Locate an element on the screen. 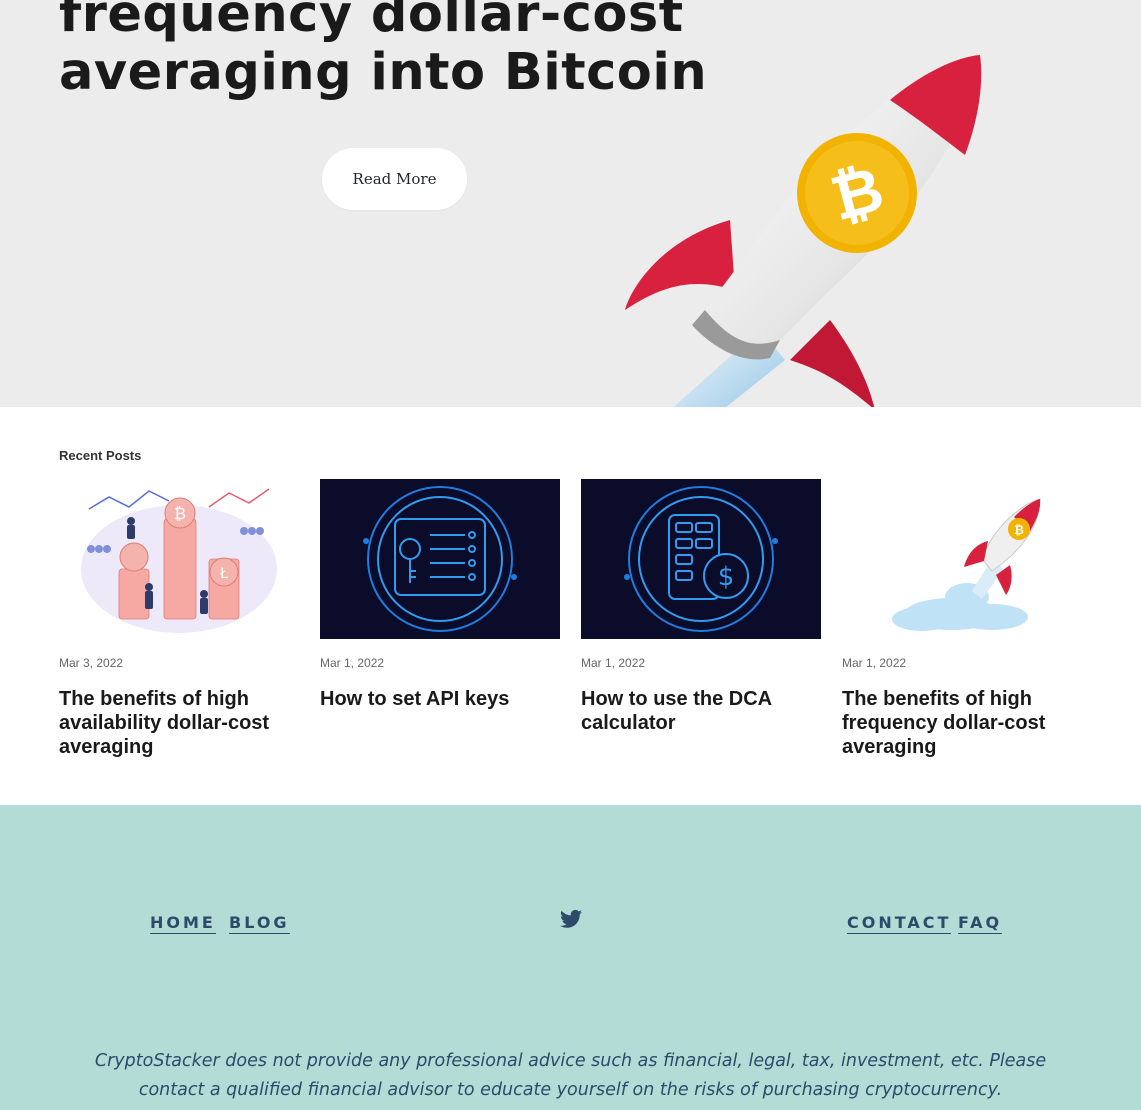 This screenshot has height=1110, width=1141. bitcoin-rocket-thumbnail: ₿ is located at coordinates (962, 559).